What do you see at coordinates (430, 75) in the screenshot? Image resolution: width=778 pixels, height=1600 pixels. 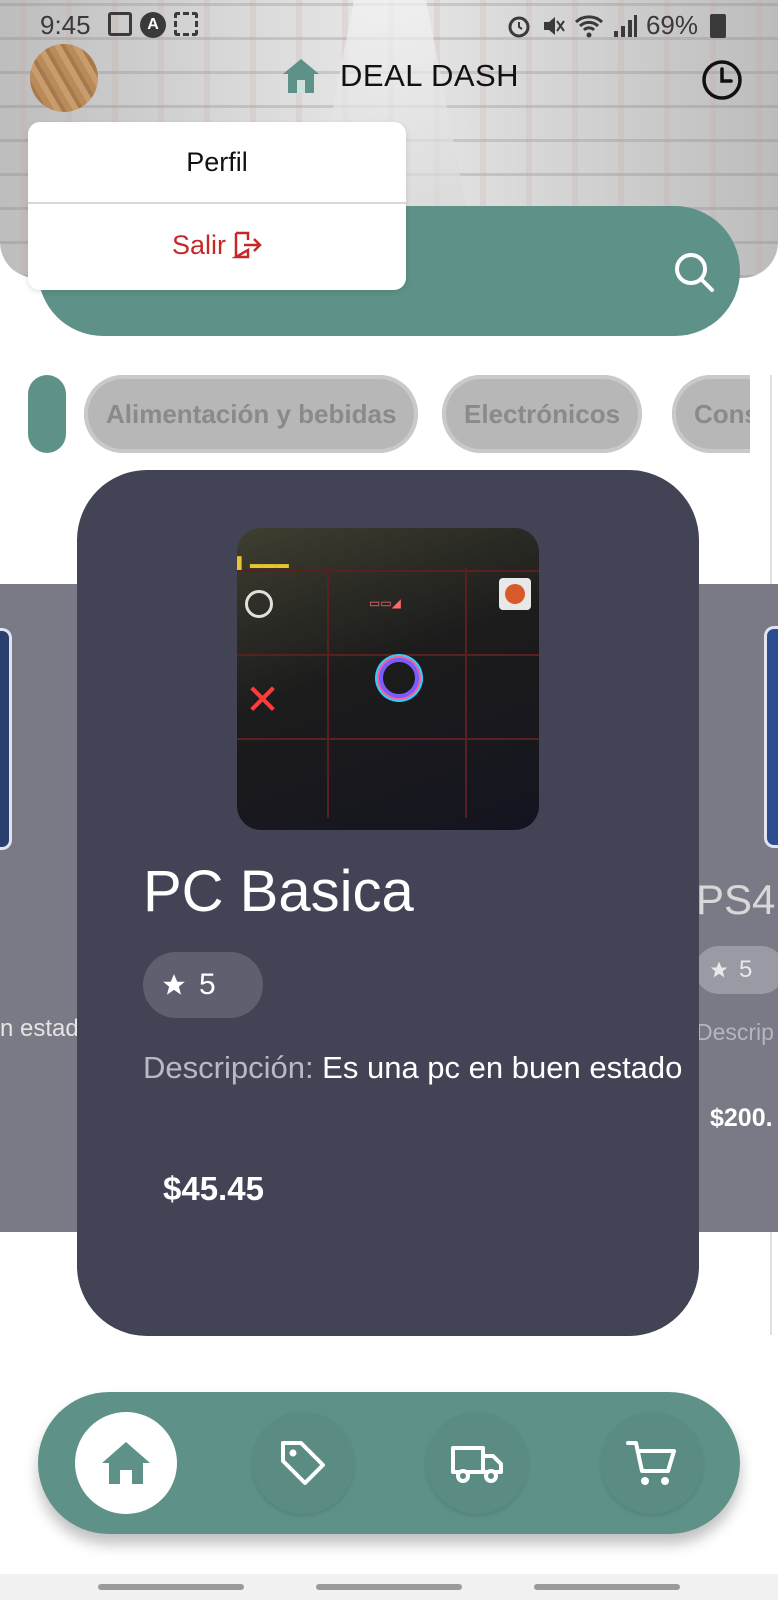 I see `app-title: DEAL DASH` at bounding box center [430, 75].